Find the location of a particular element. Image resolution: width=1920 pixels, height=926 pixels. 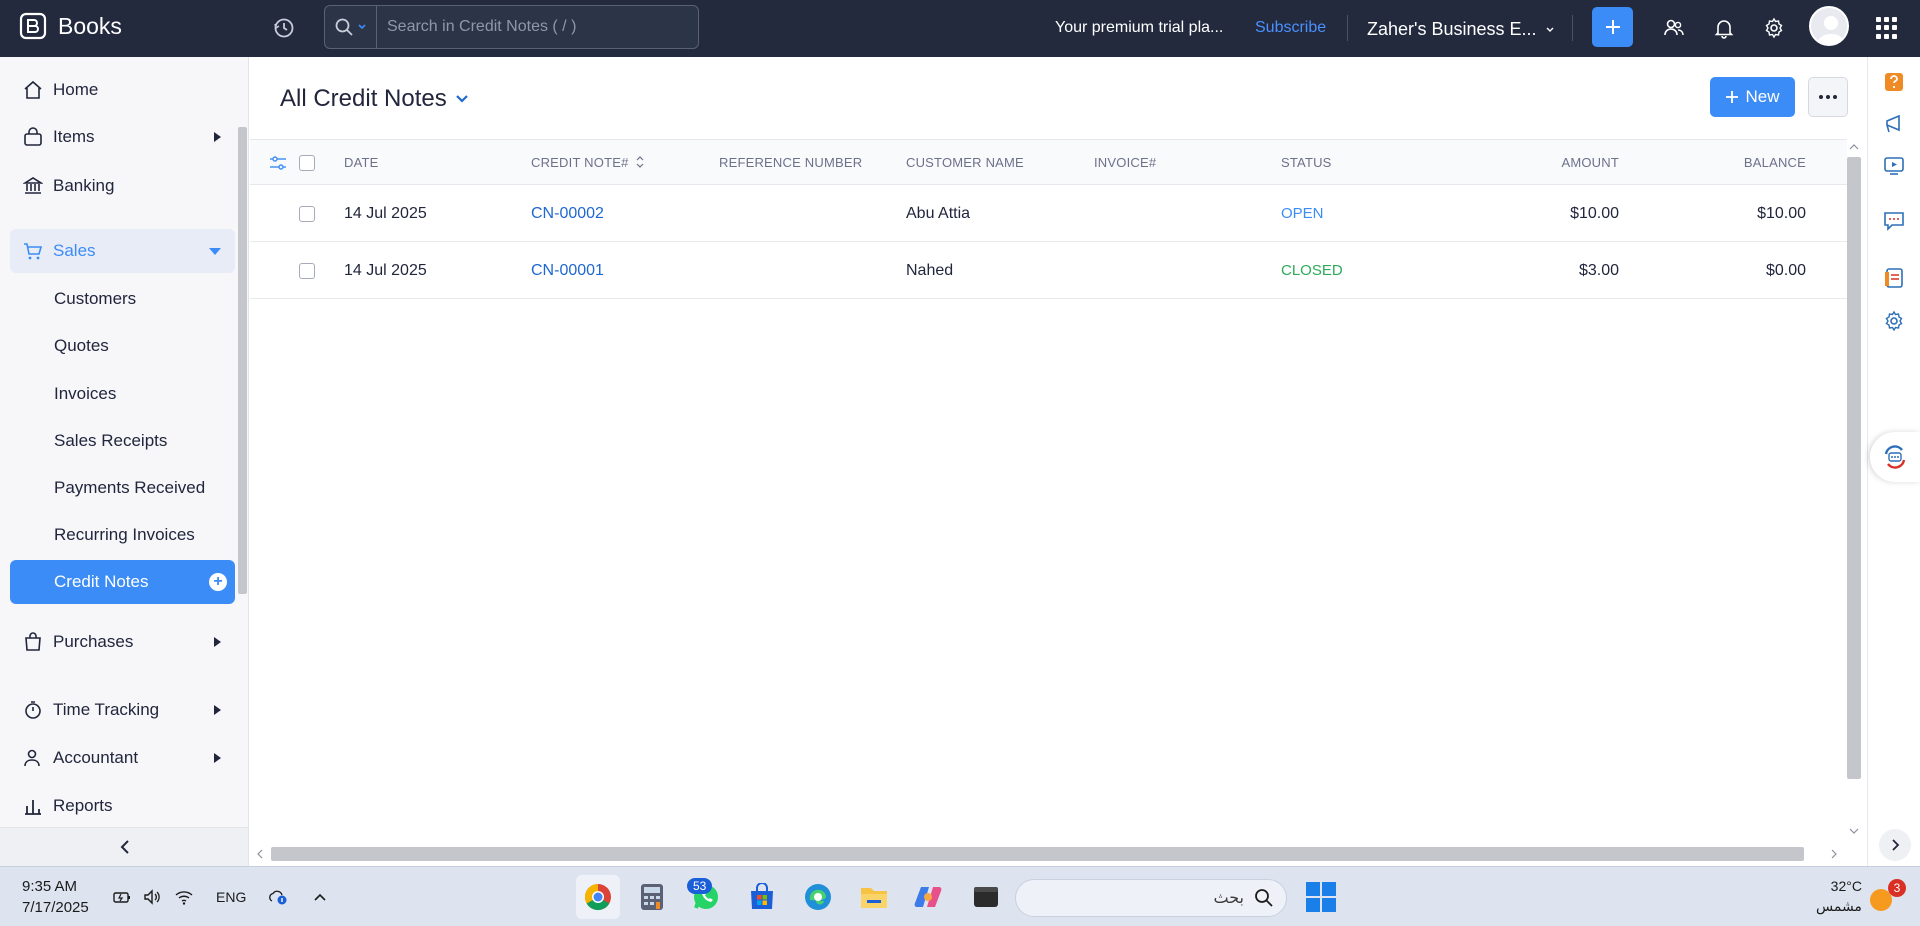

quick-create-button is located at coordinates (1612, 27).